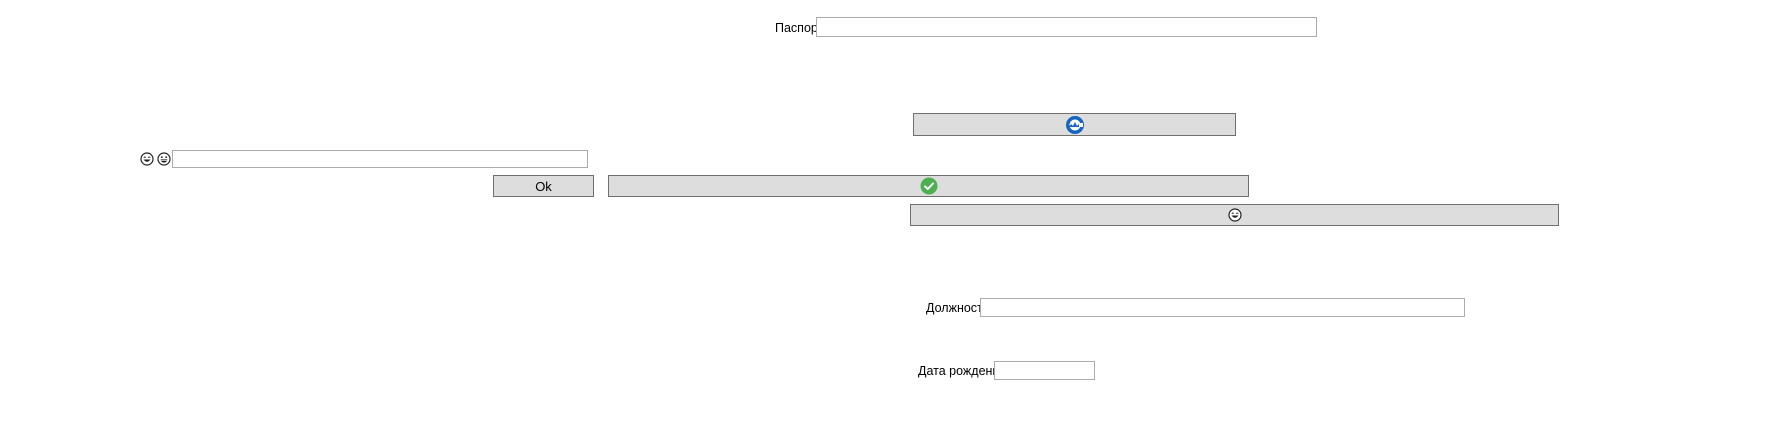 The image size is (1766, 439). I want to click on emoji-text-input, so click(380, 159).